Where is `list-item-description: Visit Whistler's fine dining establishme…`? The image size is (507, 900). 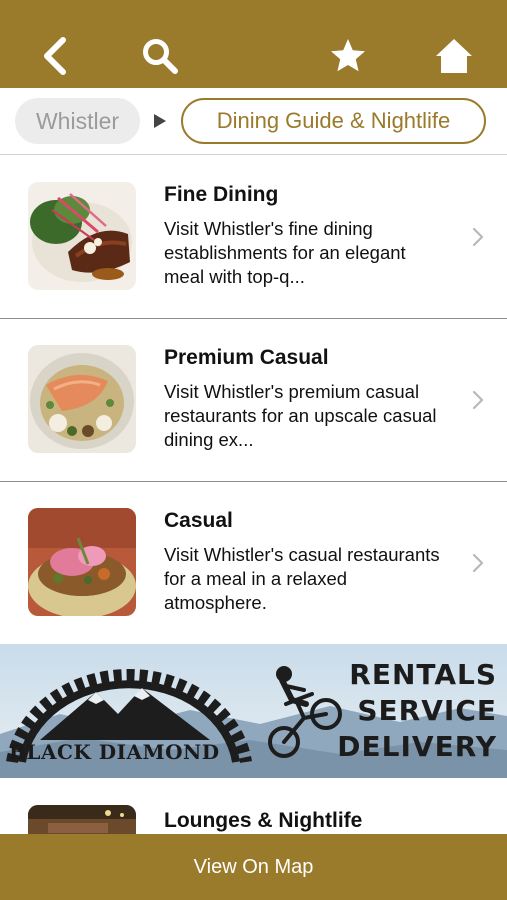 list-item-description: Visit Whistler's fine dining establishme… is located at coordinates (285, 252).